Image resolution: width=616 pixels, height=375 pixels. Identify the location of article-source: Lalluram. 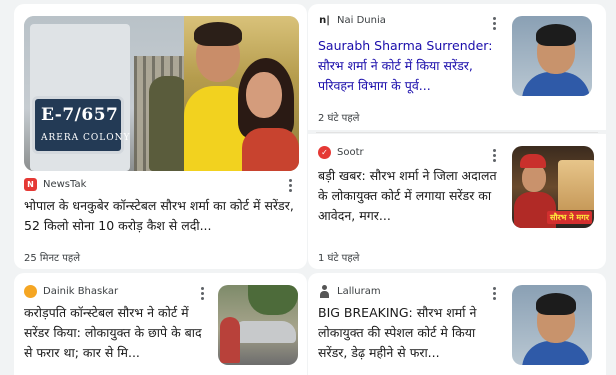
(349, 291).